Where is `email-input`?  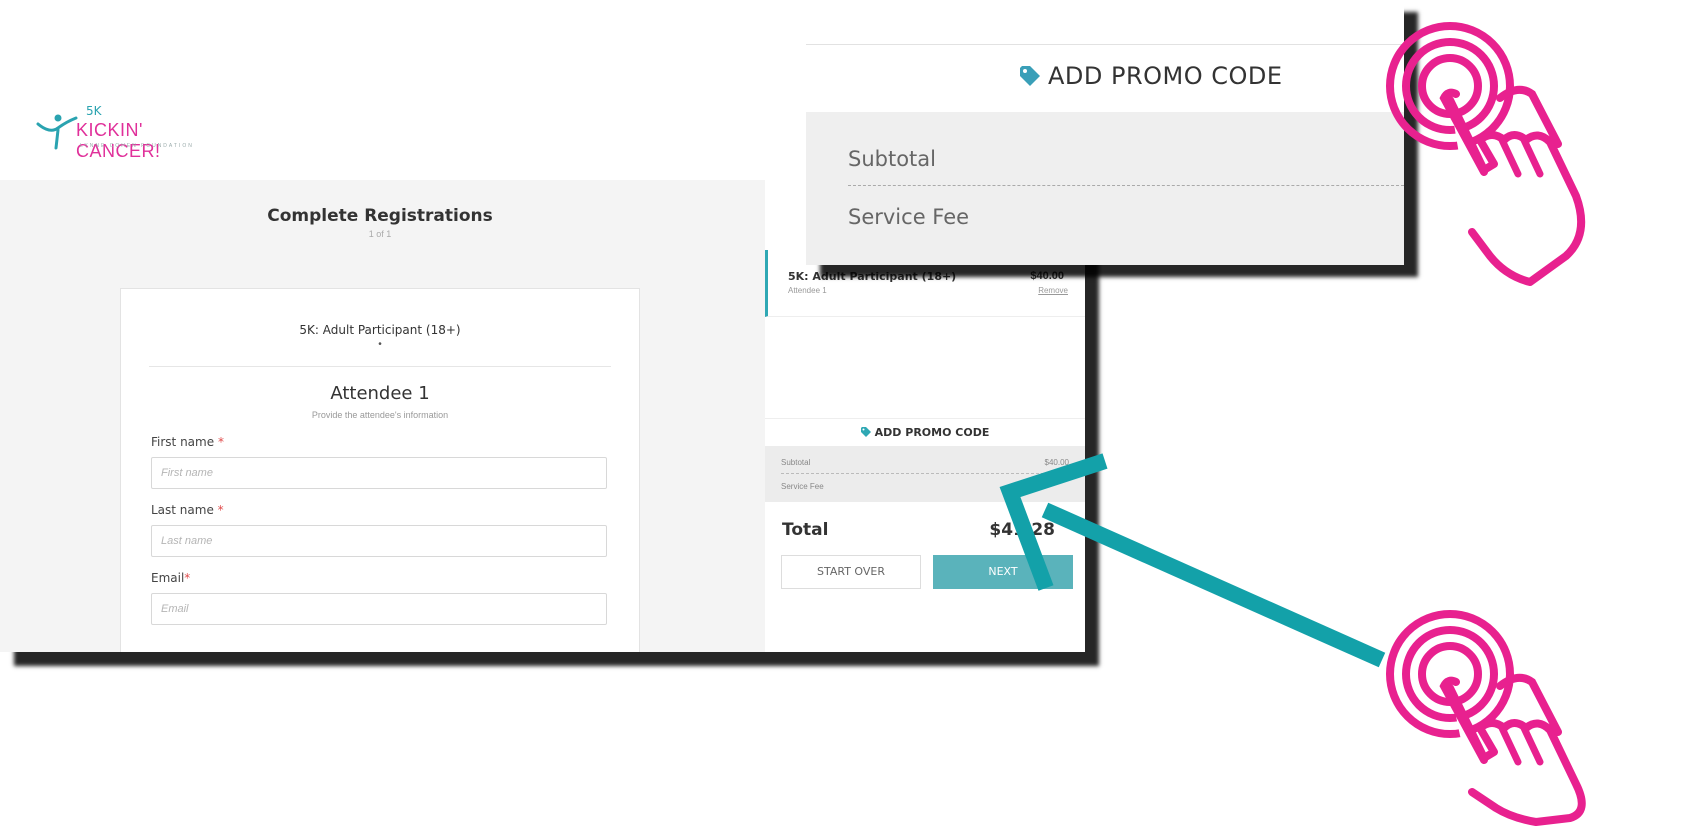 email-input is located at coordinates (379, 609).